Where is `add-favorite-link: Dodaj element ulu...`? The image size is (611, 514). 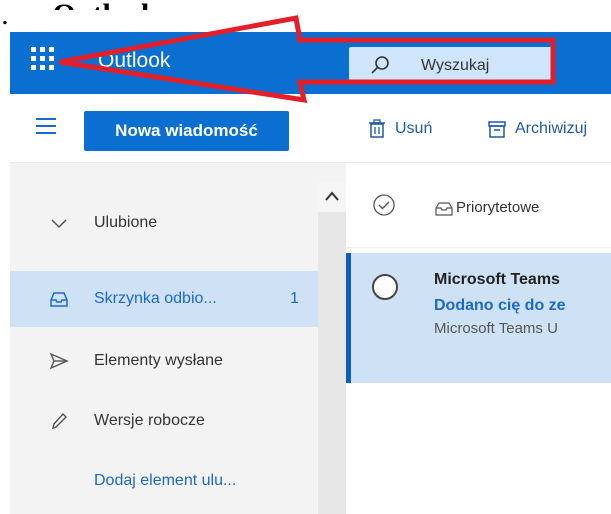 add-favorite-link: Dodaj element ulu... is located at coordinates (164, 481).